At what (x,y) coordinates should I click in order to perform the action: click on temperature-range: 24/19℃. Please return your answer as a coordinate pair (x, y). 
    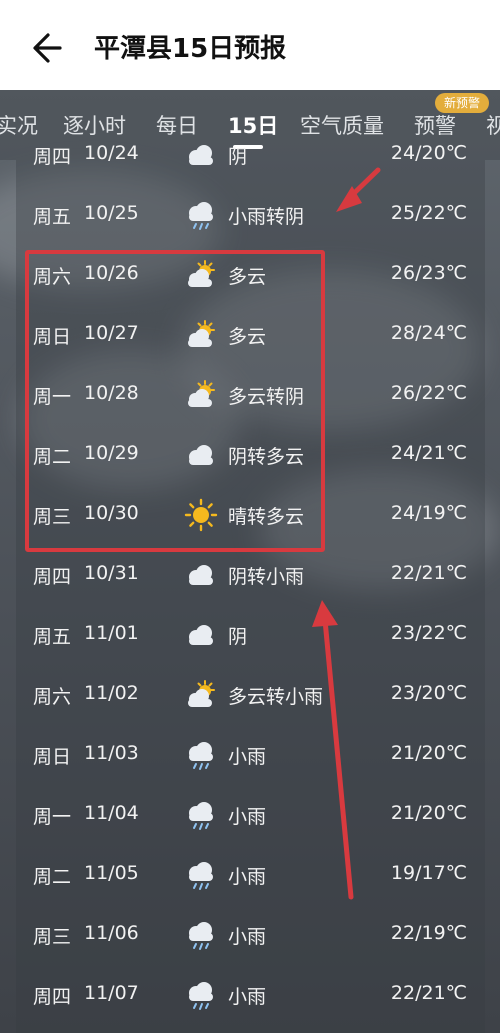
    Looking at the image, I should click on (428, 513).